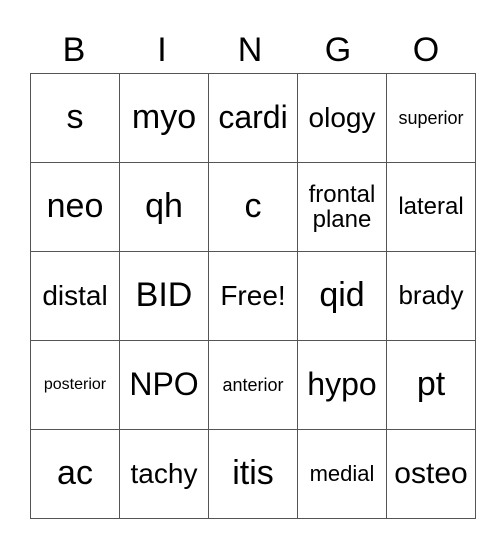 The image size is (500, 544). I want to click on bingo-cell: cardi, so click(253, 118).